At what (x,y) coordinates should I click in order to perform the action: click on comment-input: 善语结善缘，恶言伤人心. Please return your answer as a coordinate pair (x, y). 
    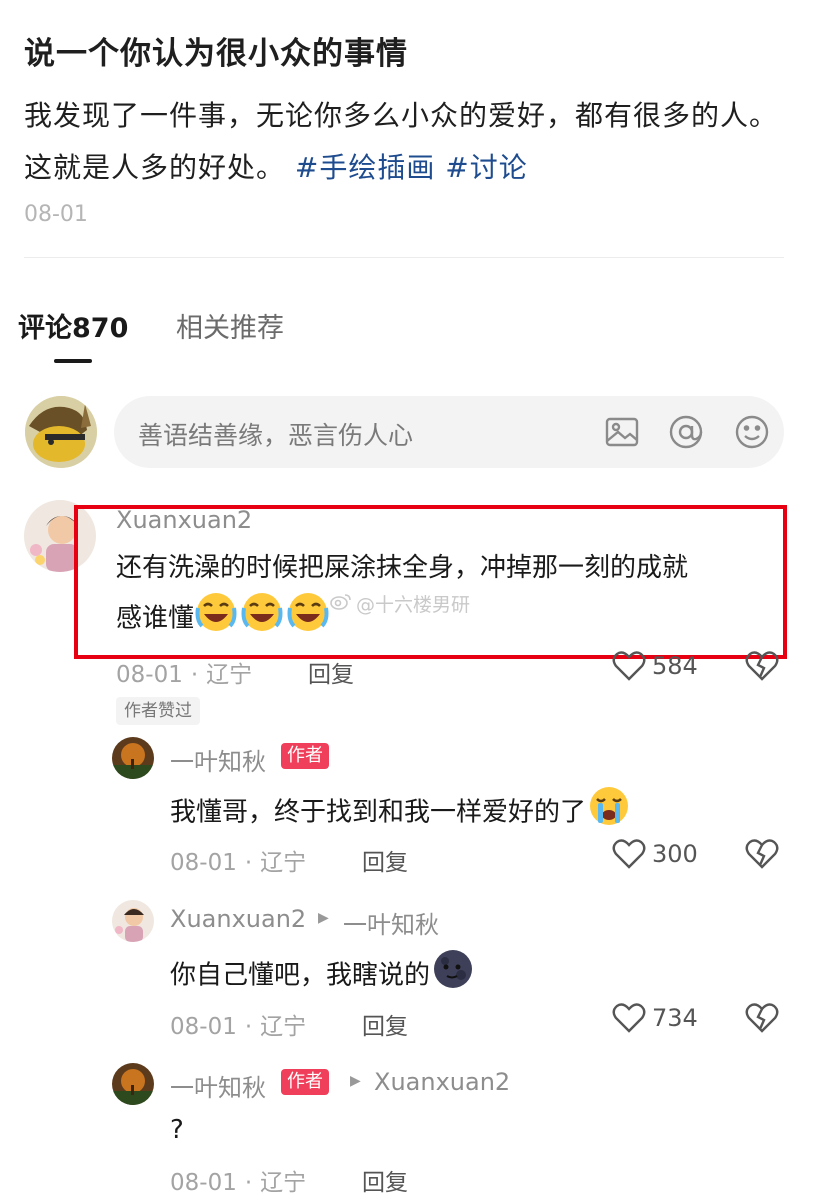
    Looking at the image, I should click on (449, 432).